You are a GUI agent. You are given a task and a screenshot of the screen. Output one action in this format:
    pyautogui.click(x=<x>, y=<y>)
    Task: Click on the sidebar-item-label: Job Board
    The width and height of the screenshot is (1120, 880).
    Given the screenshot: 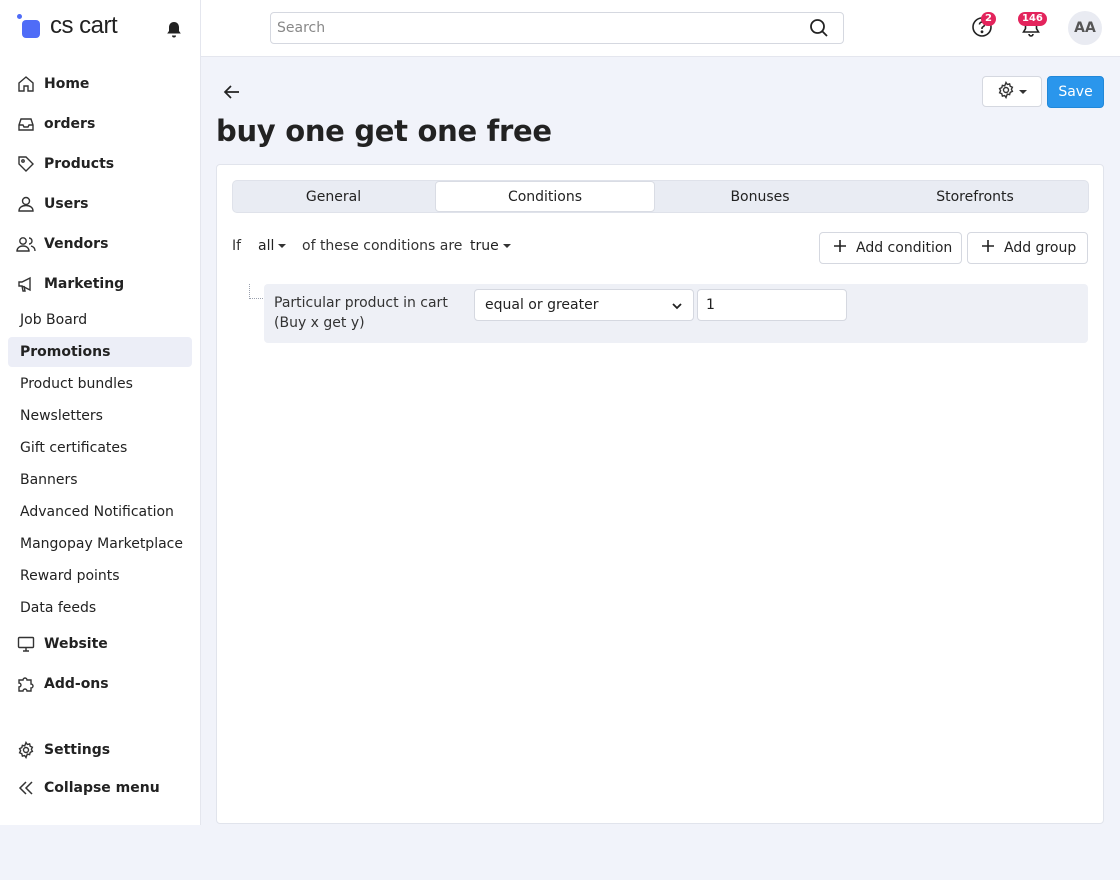 What is the action you would take?
    pyautogui.click(x=54, y=320)
    